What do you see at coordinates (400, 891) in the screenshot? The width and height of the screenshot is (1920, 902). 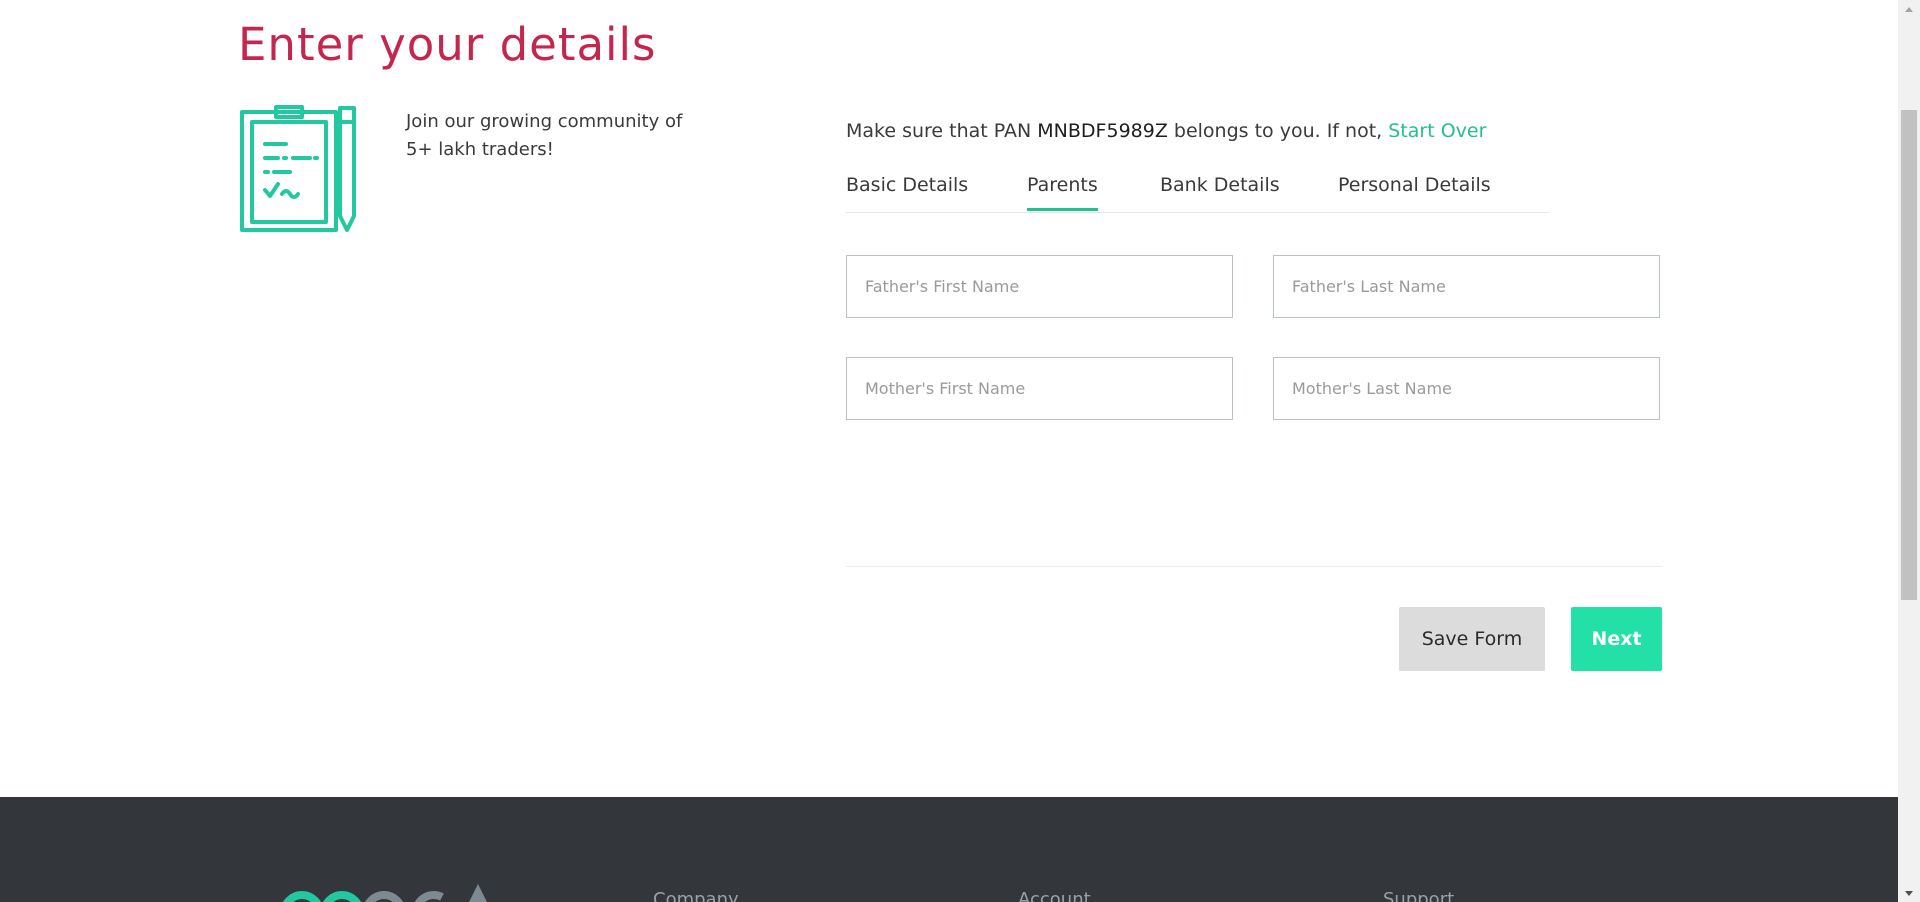 I see `brand-logo` at bounding box center [400, 891].